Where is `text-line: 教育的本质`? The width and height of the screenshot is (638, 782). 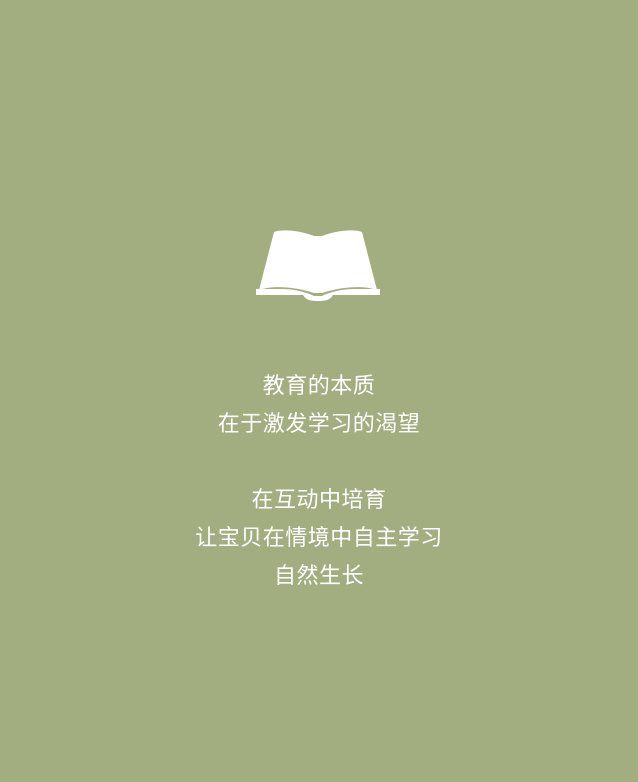 text-line: 教育的本质 is located at coordinates (319, 386).